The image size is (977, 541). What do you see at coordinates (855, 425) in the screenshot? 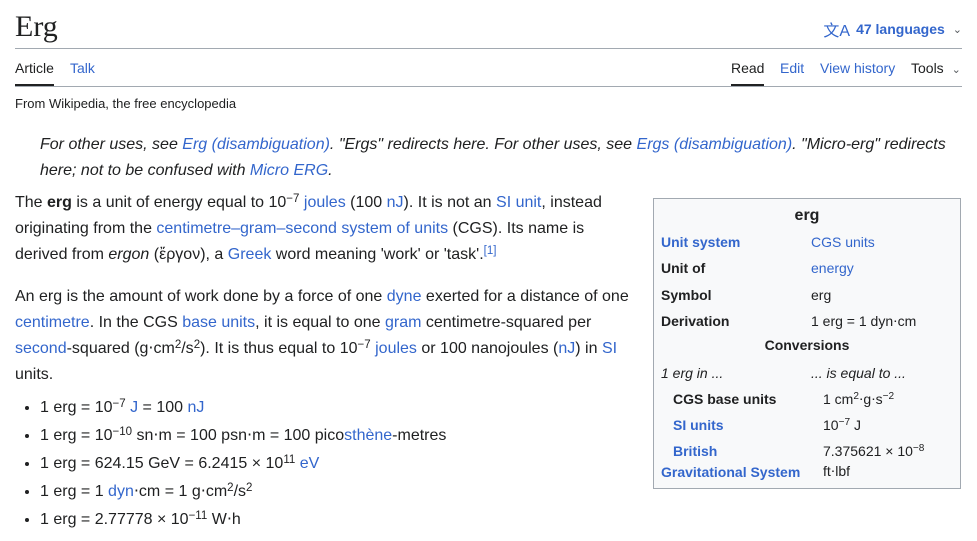
I see `text: J` at bounding box center [855, 425].